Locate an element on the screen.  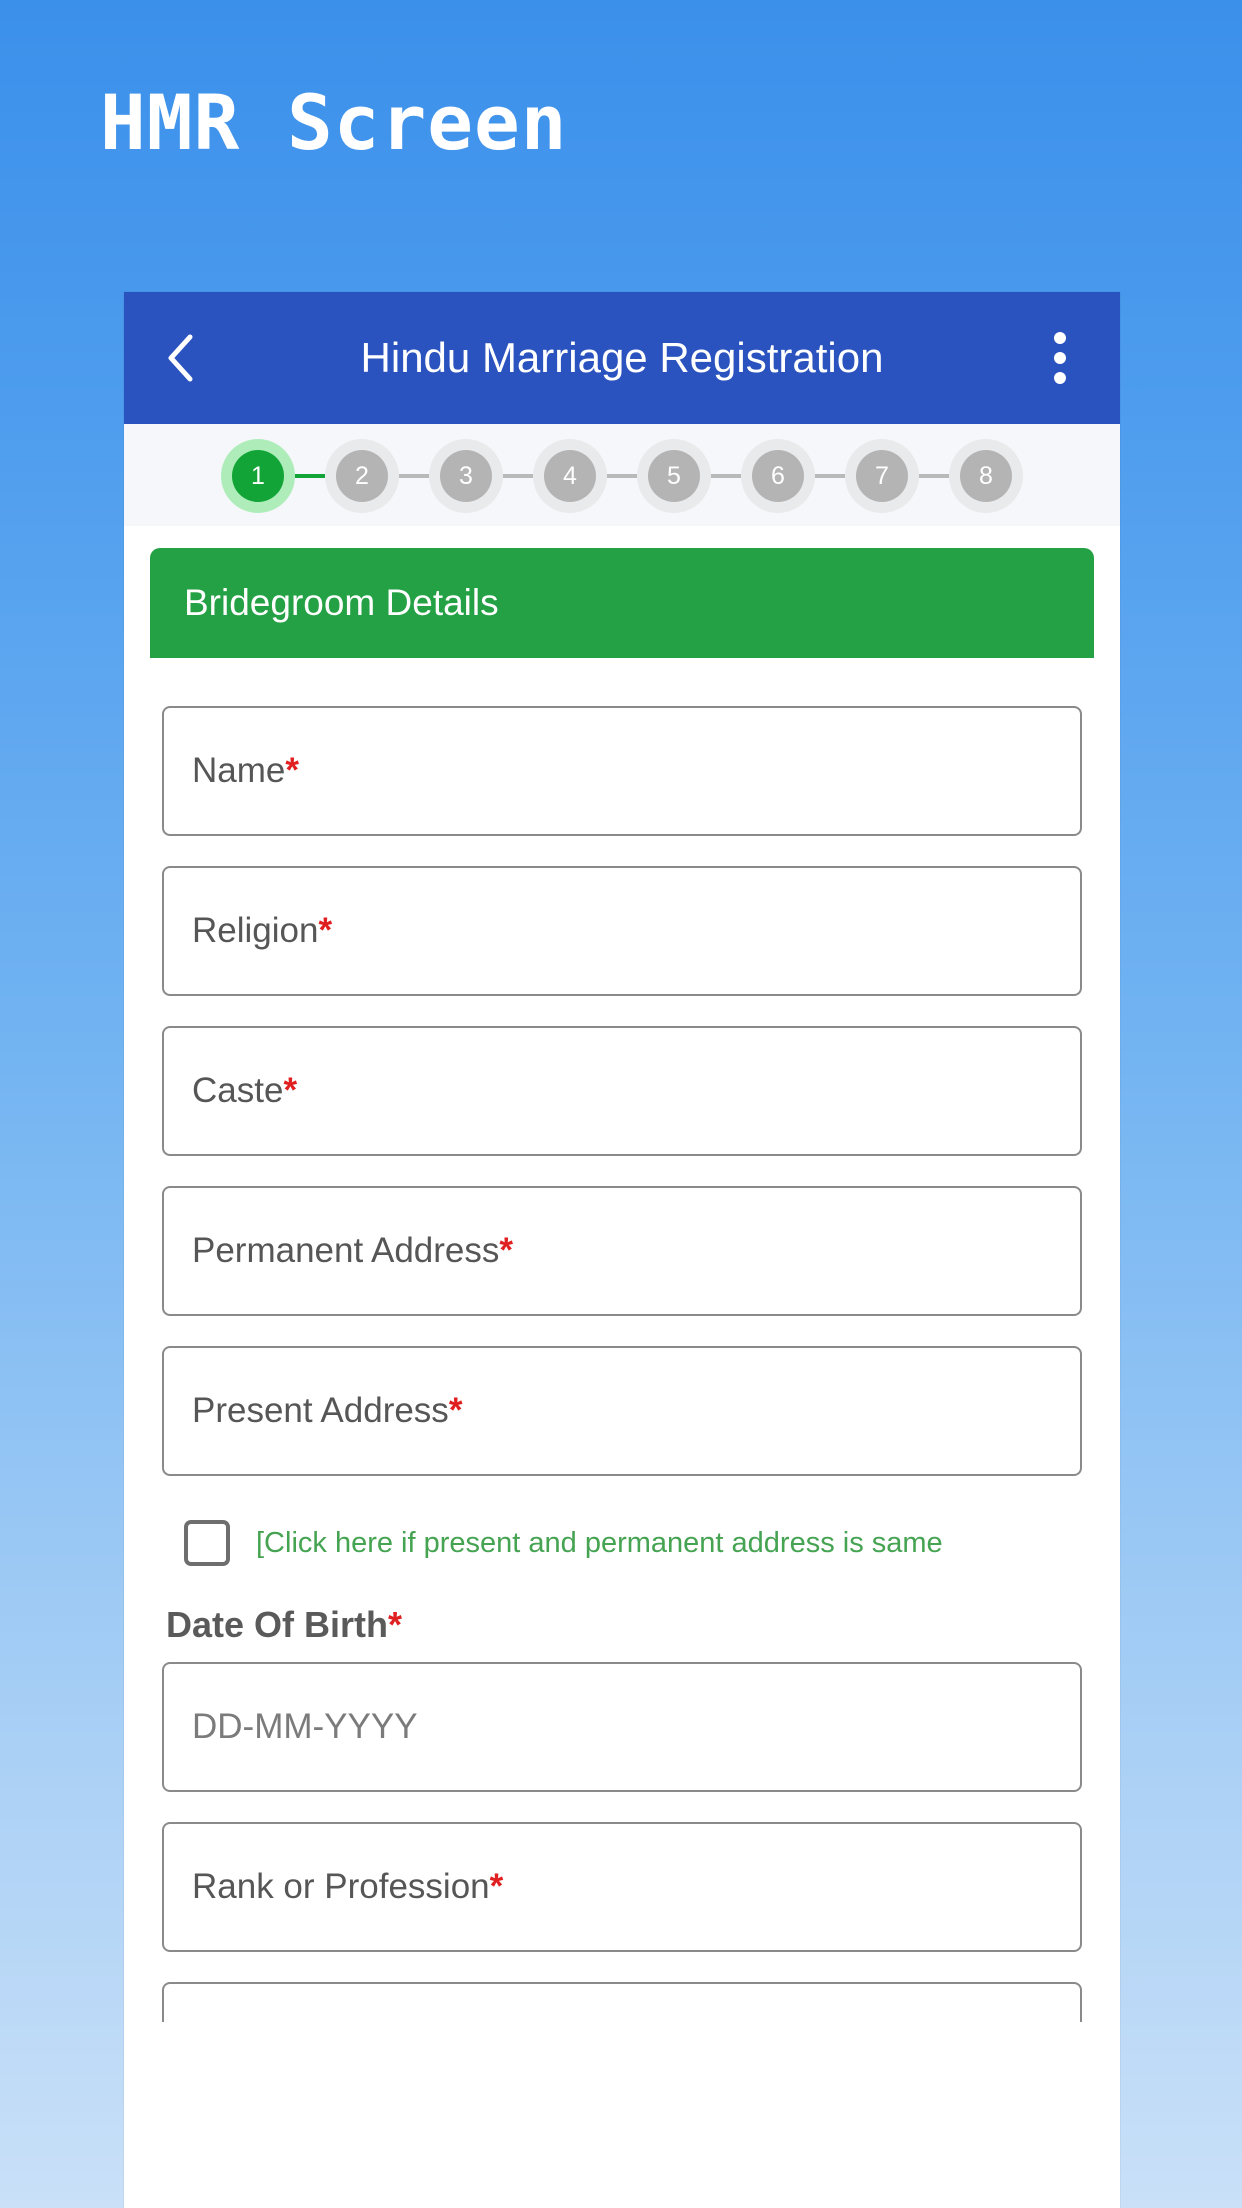
app-bar: Hindu Marriage Registration is located at coordinates (622, 358).